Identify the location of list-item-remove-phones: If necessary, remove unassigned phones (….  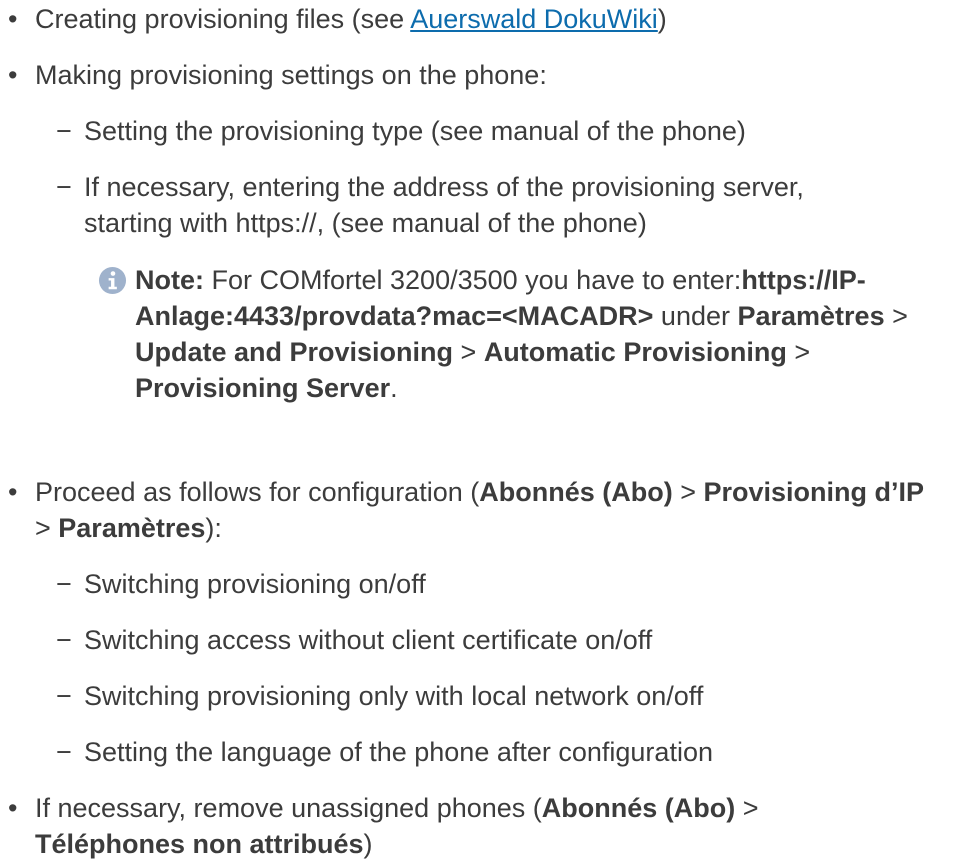
(431, 826).